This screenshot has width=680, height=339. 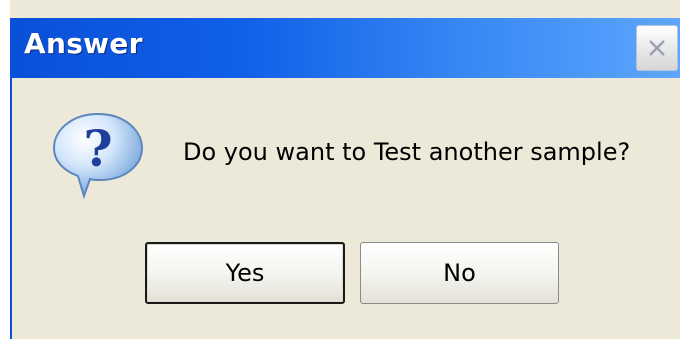 I want to click on close-button, so click(x=657, y=48).